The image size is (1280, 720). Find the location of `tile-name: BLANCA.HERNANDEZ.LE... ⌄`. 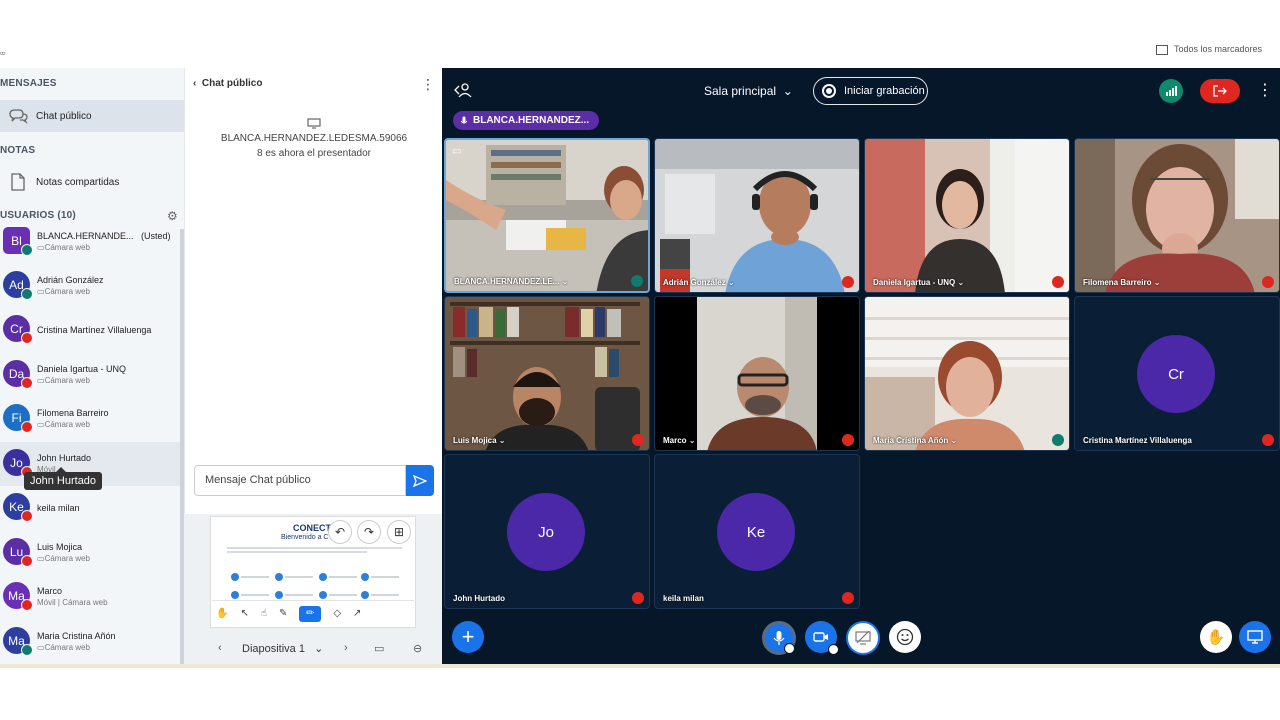

tile-name: BLANCA.HERNANDEZ.LE... ⌄ is located at coordinates (511, 281).